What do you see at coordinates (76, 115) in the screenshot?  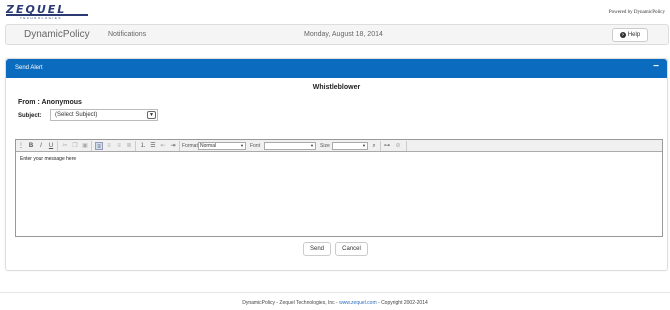 I see `subject-select-value: (Select Subject)` at bounding box center [76, 115].